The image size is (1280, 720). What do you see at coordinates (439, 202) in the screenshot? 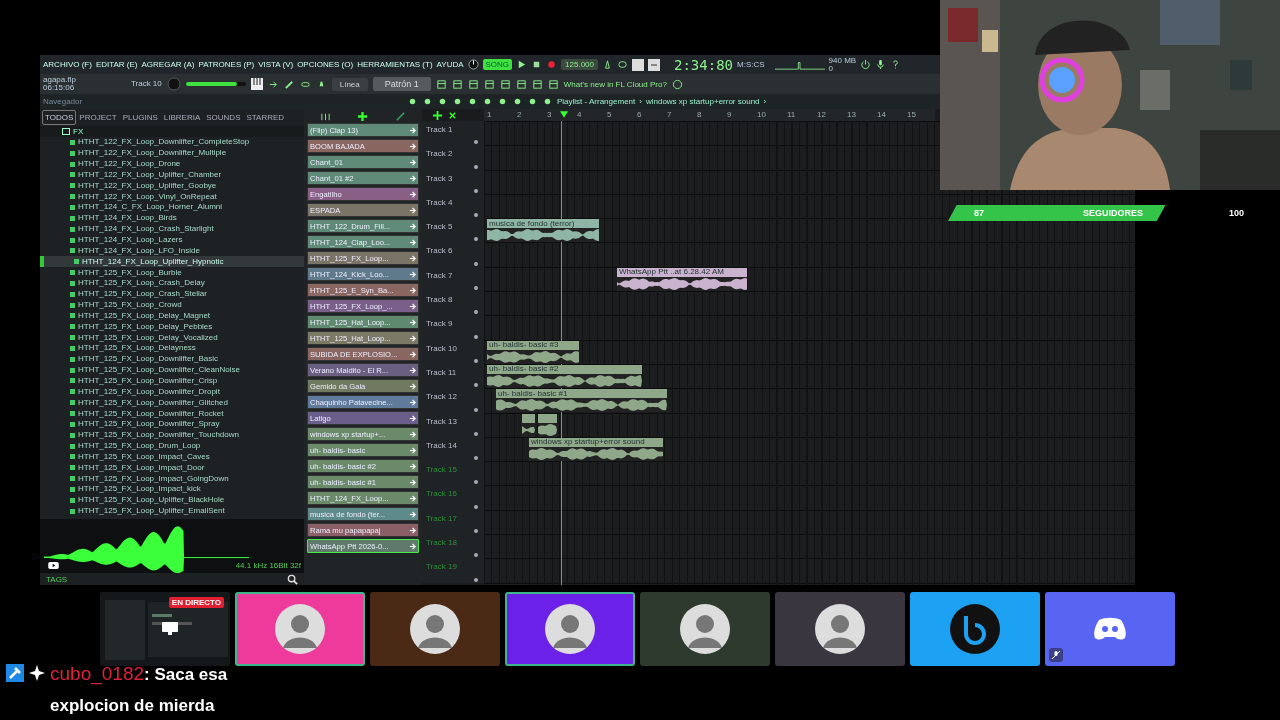
I see `track-name: Track 4` at bounding box center [439, 202].